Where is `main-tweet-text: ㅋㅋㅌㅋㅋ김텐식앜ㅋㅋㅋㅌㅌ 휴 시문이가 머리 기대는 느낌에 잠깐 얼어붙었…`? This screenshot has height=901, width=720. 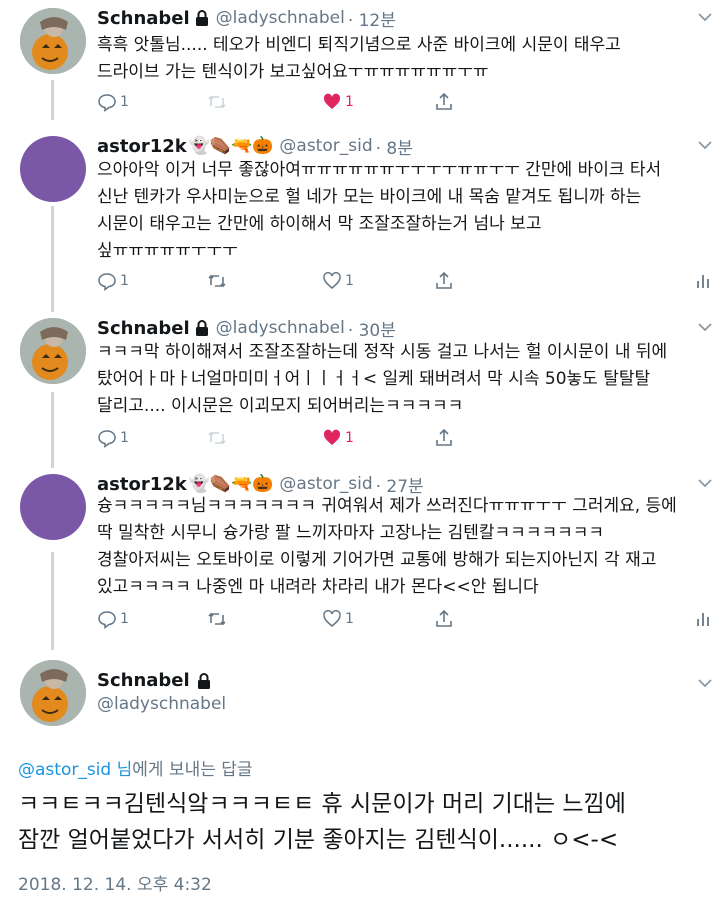
main-tweet-text: ㅋㅋㅌㅋㅋ김텐식앜ㅋㅋㅋㅌㅌ 휴 시문이가 머리 기대는 느낌에 잠깐 얼어붙었… is located at coordinates (322, 822).